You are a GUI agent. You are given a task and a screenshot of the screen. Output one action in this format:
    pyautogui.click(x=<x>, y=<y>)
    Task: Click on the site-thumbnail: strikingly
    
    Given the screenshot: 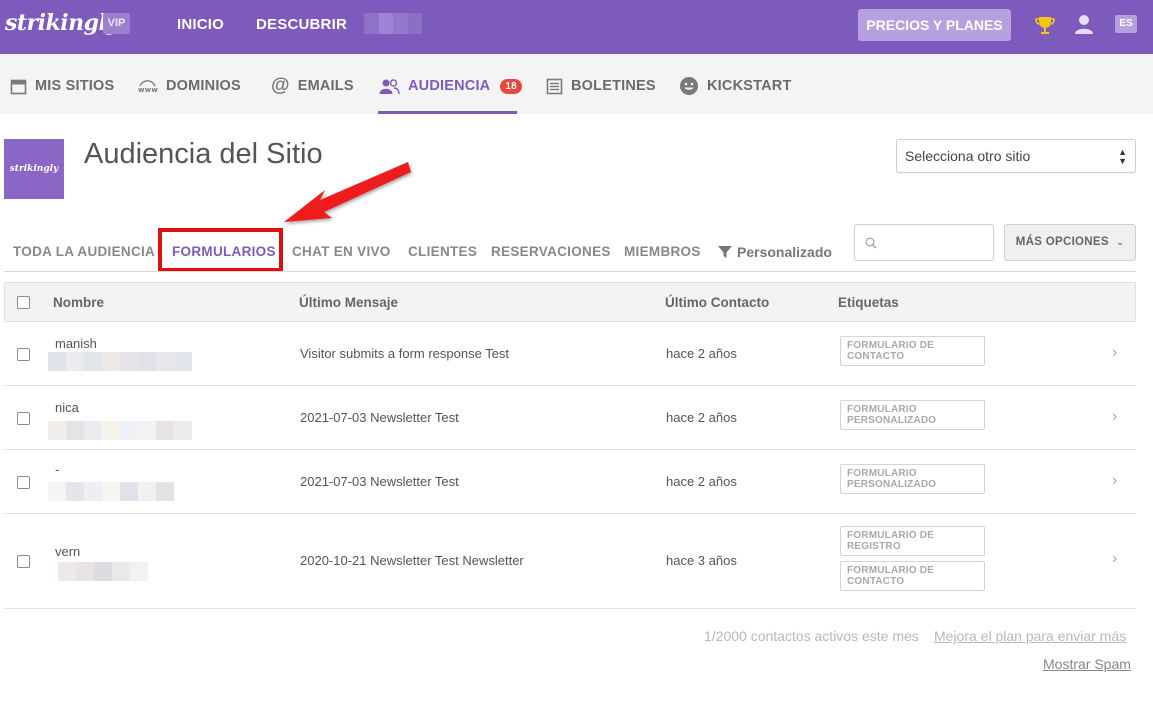 What is the action you would take?
    pyautogui.click(x=34, y=169)
    